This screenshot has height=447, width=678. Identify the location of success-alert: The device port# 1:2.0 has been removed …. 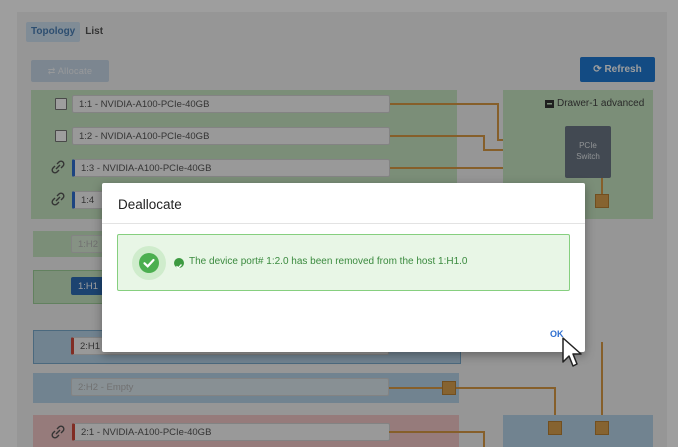
(343, 262).